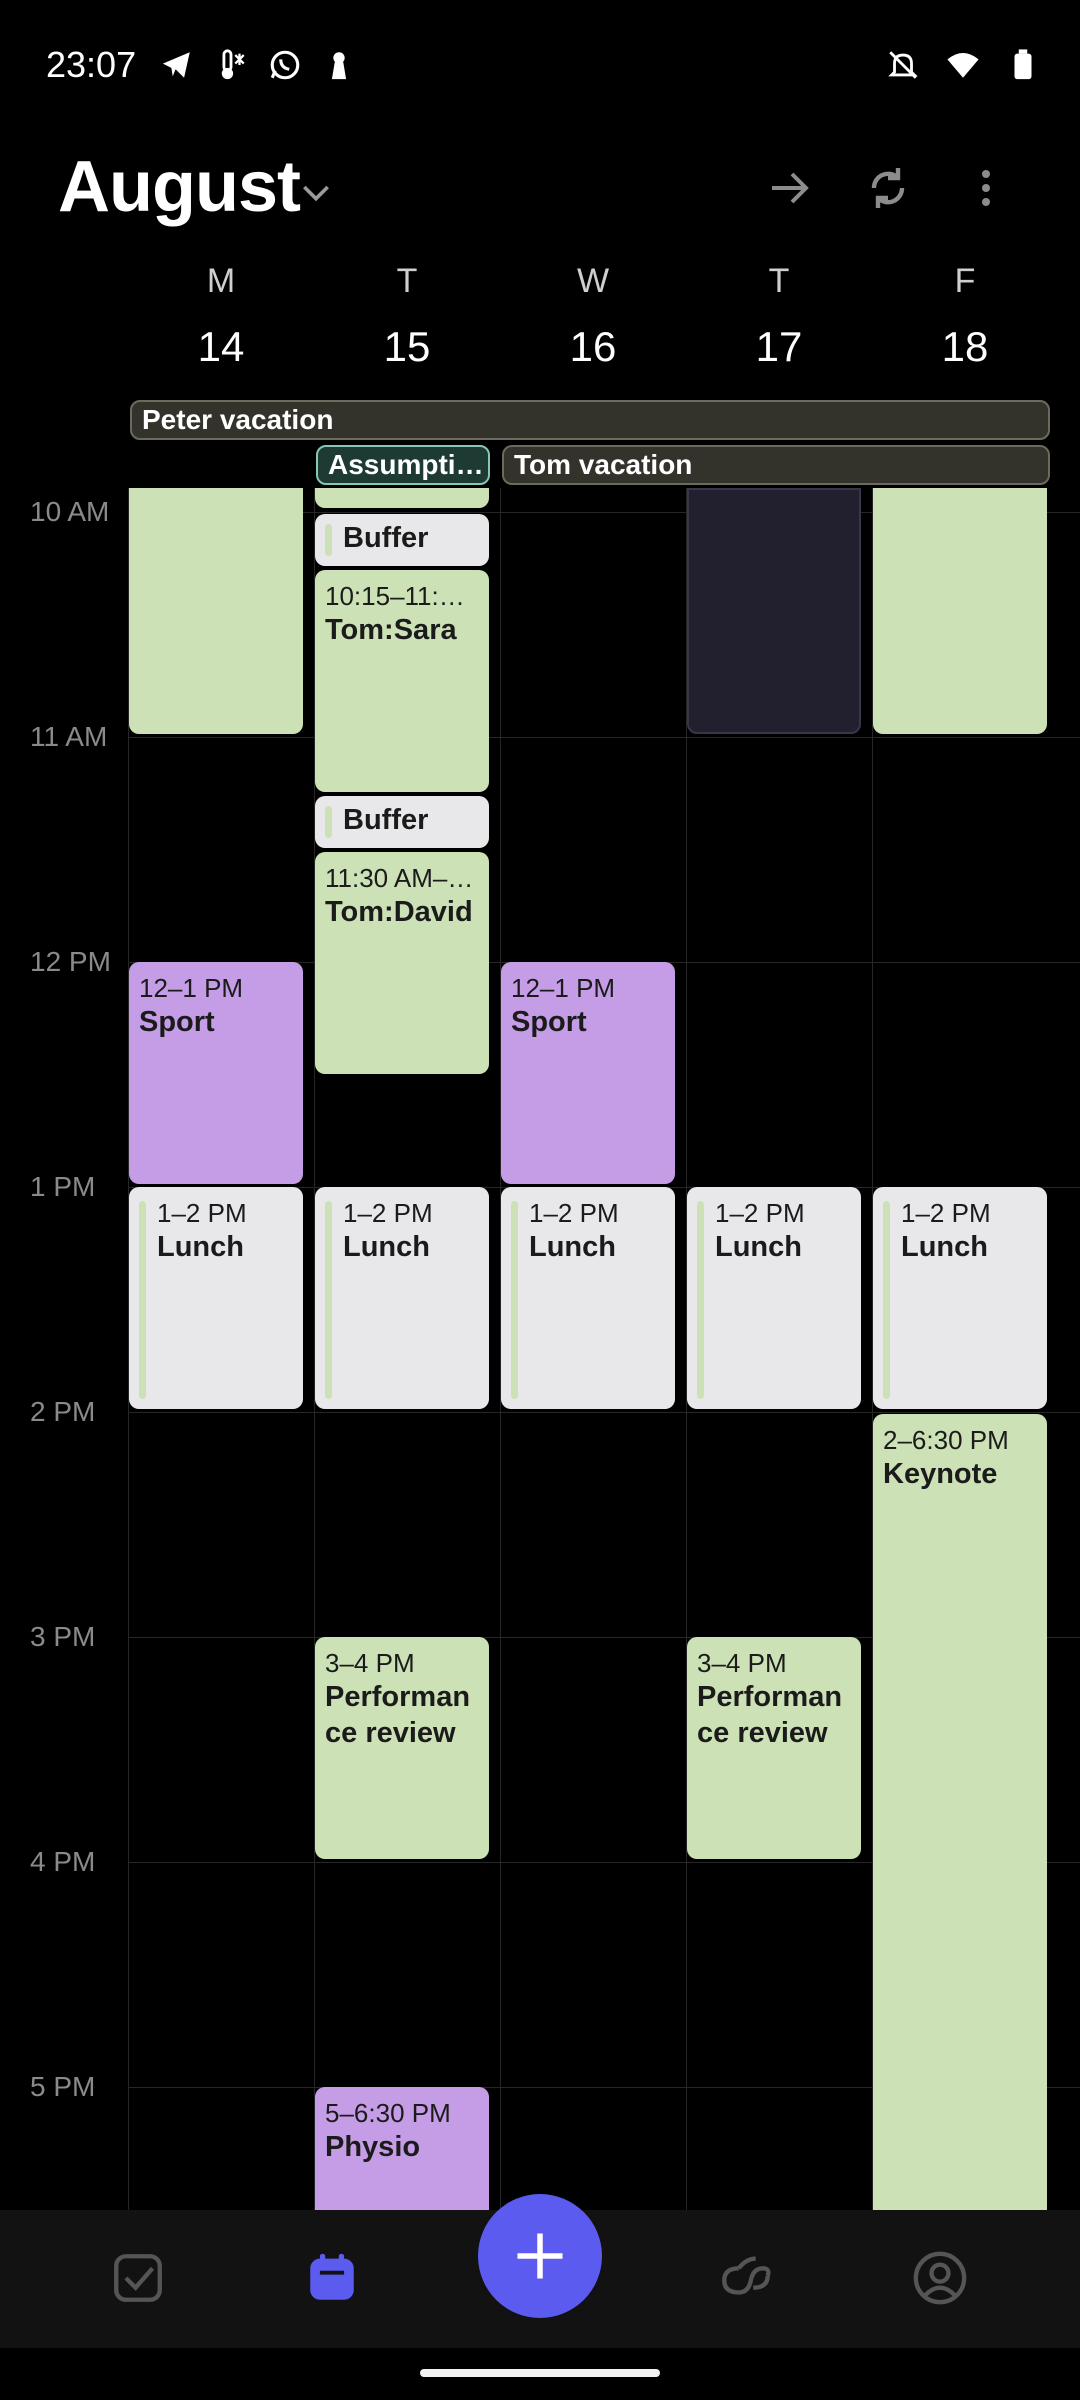  What do you see at coordinates (407, 316) in the screenshot?
I see `day-header-tue: T 15` at bounding box center [407, 316].